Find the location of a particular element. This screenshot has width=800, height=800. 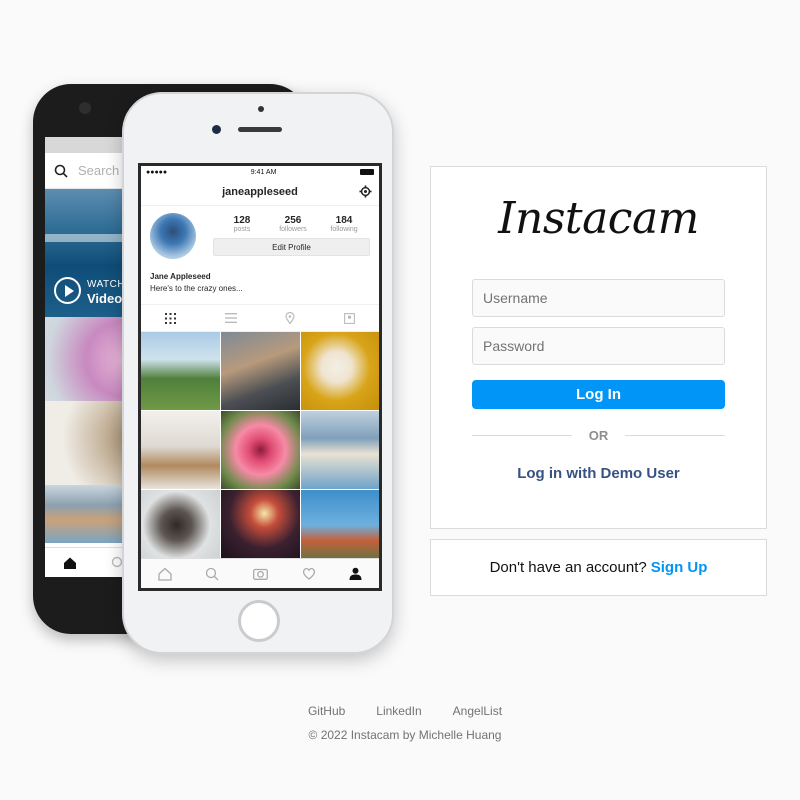

password-input is located at coordinates (598, 346).